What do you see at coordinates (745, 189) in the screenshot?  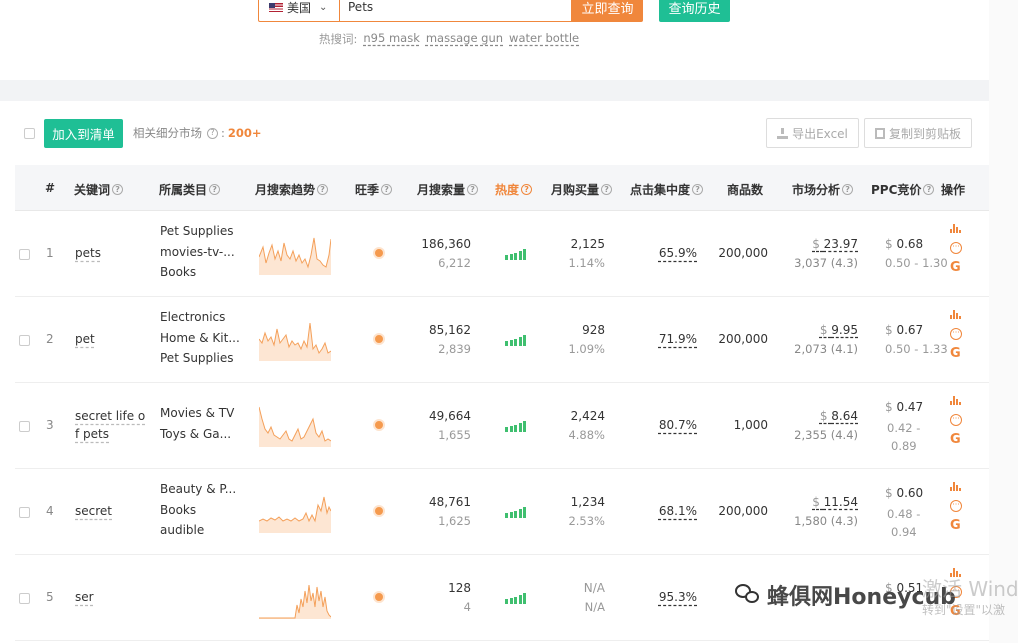 I see `column-products: 商品数` at bounding box center [745, 189].